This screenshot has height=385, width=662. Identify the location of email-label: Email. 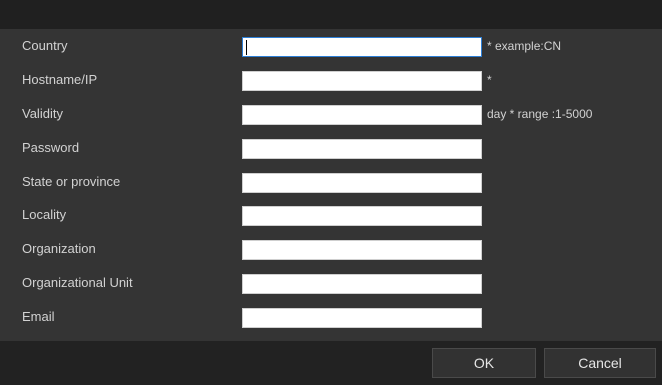
(38, 316).